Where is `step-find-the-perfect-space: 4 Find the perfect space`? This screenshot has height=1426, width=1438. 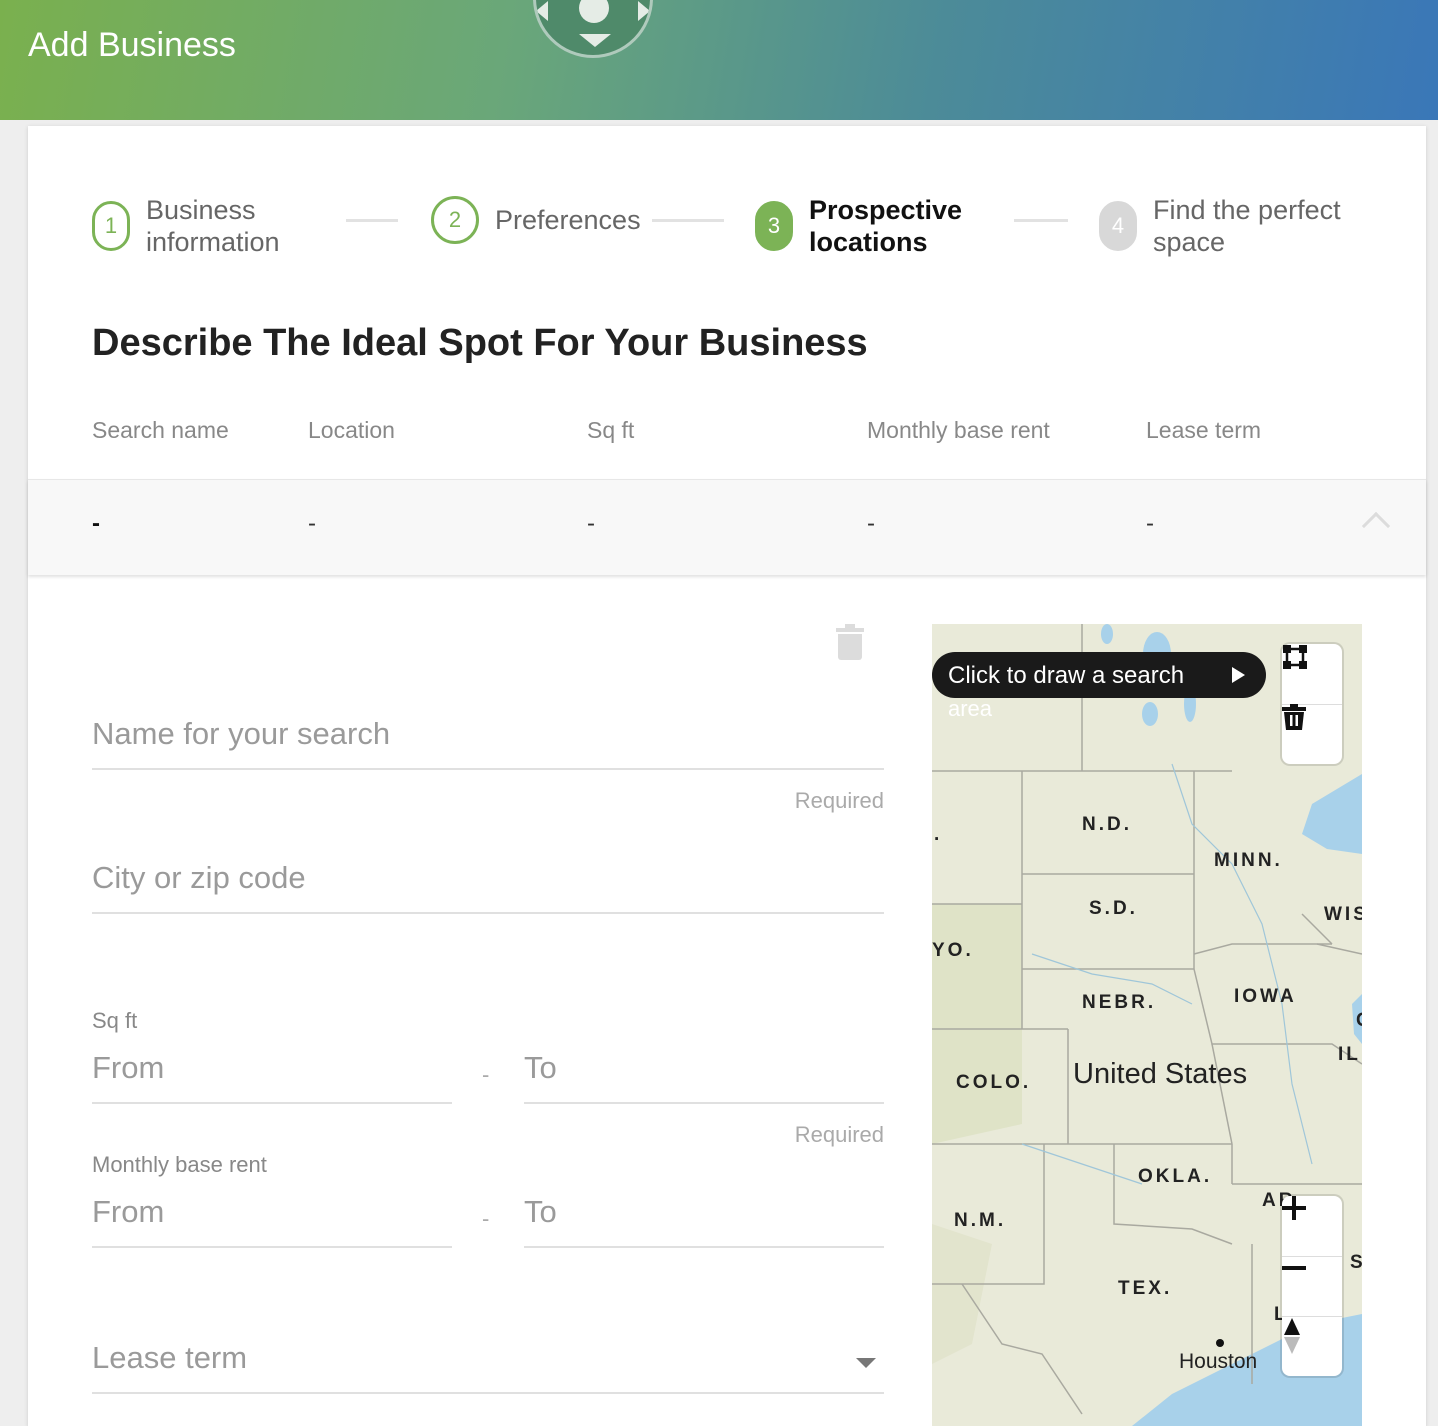
step-find-the-perfect-space: 4 Find the perfect space is located at coordinates (1236, 226).